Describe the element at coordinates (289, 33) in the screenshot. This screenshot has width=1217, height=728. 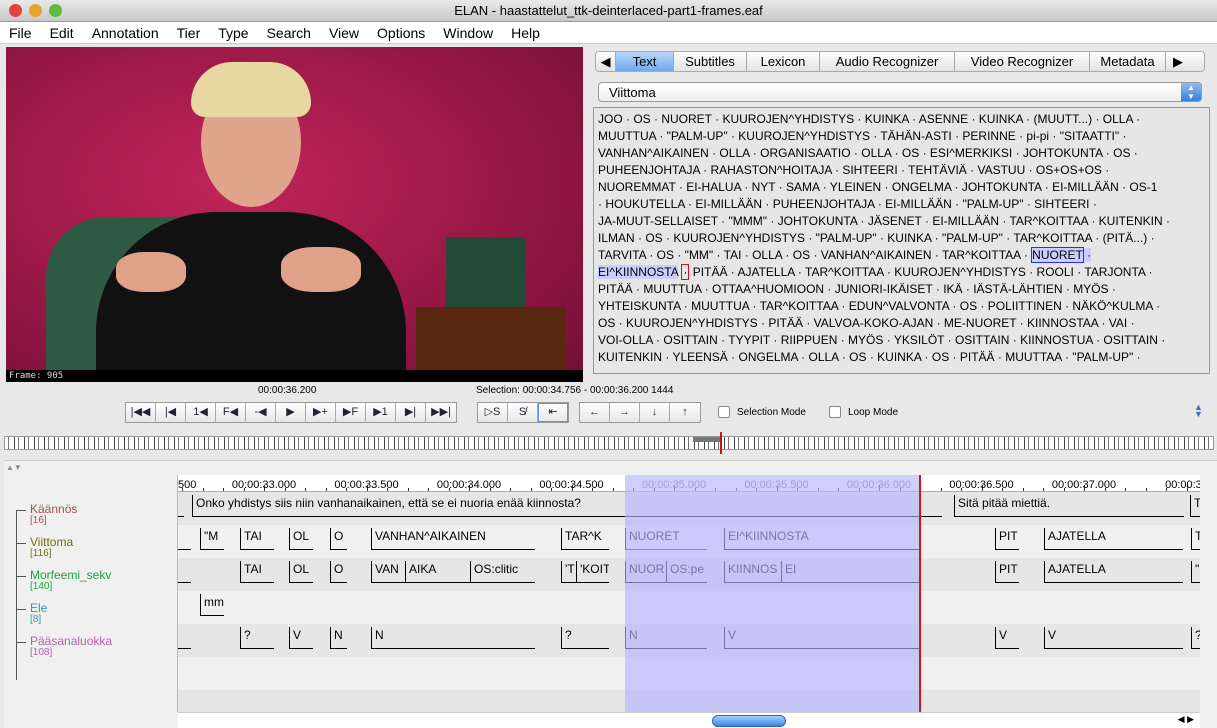
I see `menu-search: Search` at that location.